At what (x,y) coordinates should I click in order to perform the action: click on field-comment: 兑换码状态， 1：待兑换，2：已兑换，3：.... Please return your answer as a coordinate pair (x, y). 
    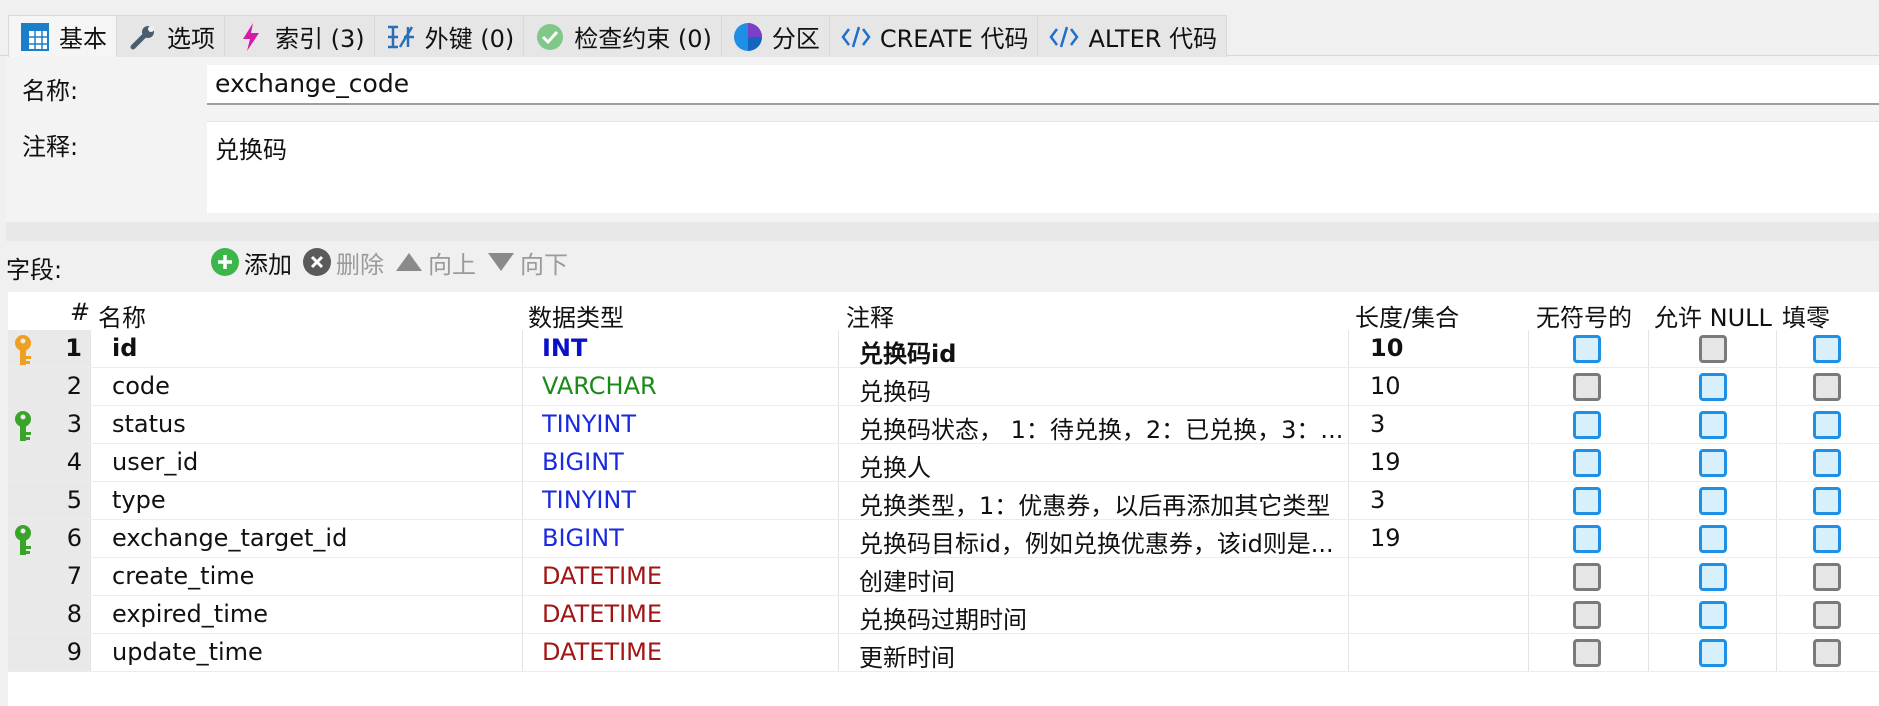
    Looking at the image, I should click on (1103, 427).